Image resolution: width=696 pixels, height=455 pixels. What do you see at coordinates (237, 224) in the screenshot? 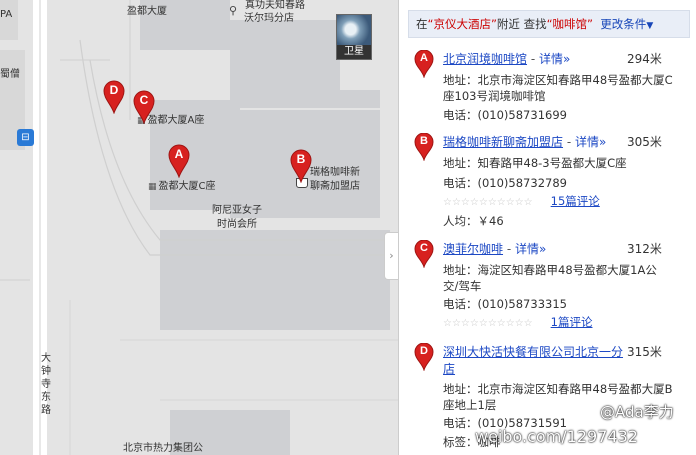
I see `map-label-anniya-2: 时尚会所` at bounding box center [237, 224].